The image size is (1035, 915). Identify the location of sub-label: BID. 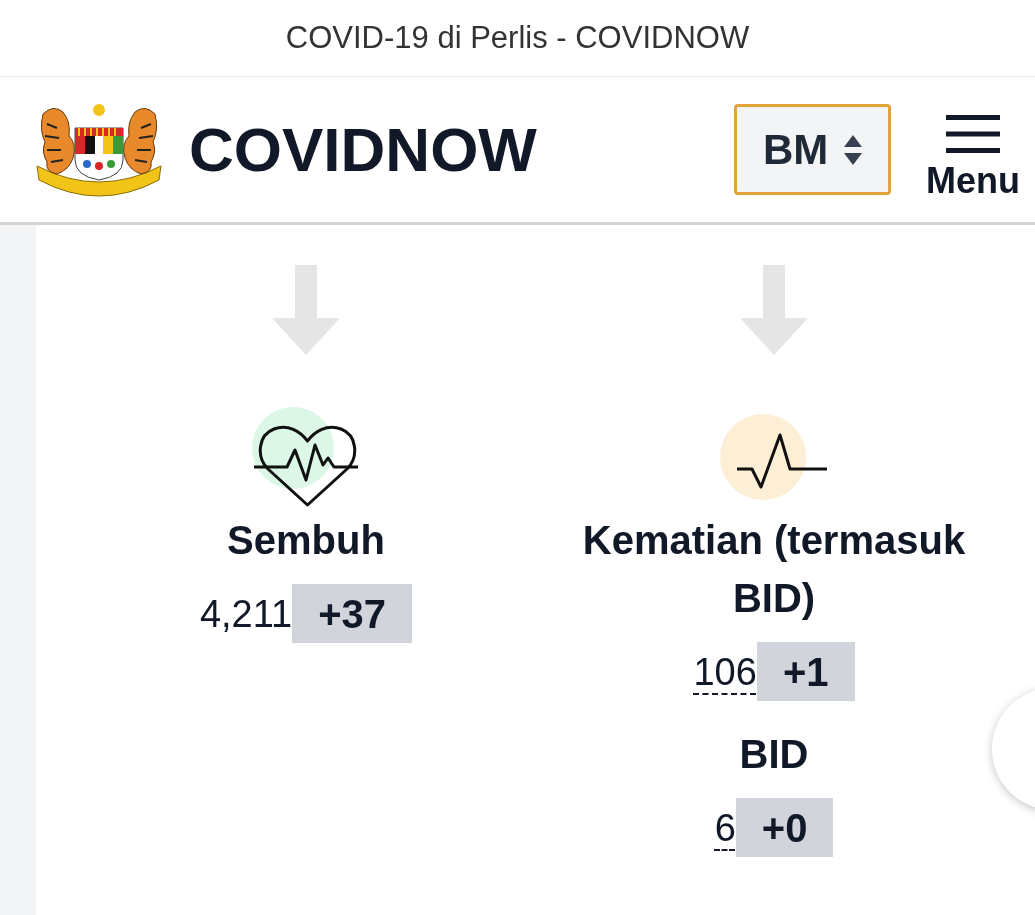
(774, 754).